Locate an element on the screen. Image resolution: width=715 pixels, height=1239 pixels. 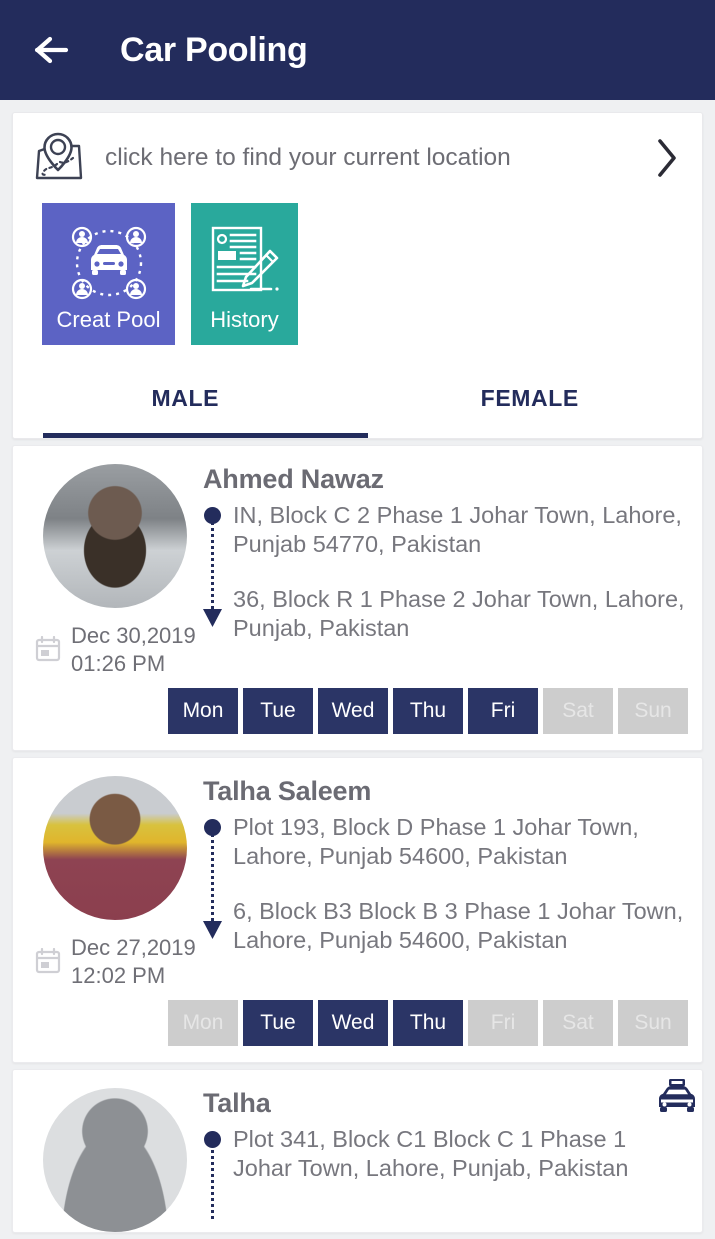
carpool-icon is located at coordinates (109, 263).